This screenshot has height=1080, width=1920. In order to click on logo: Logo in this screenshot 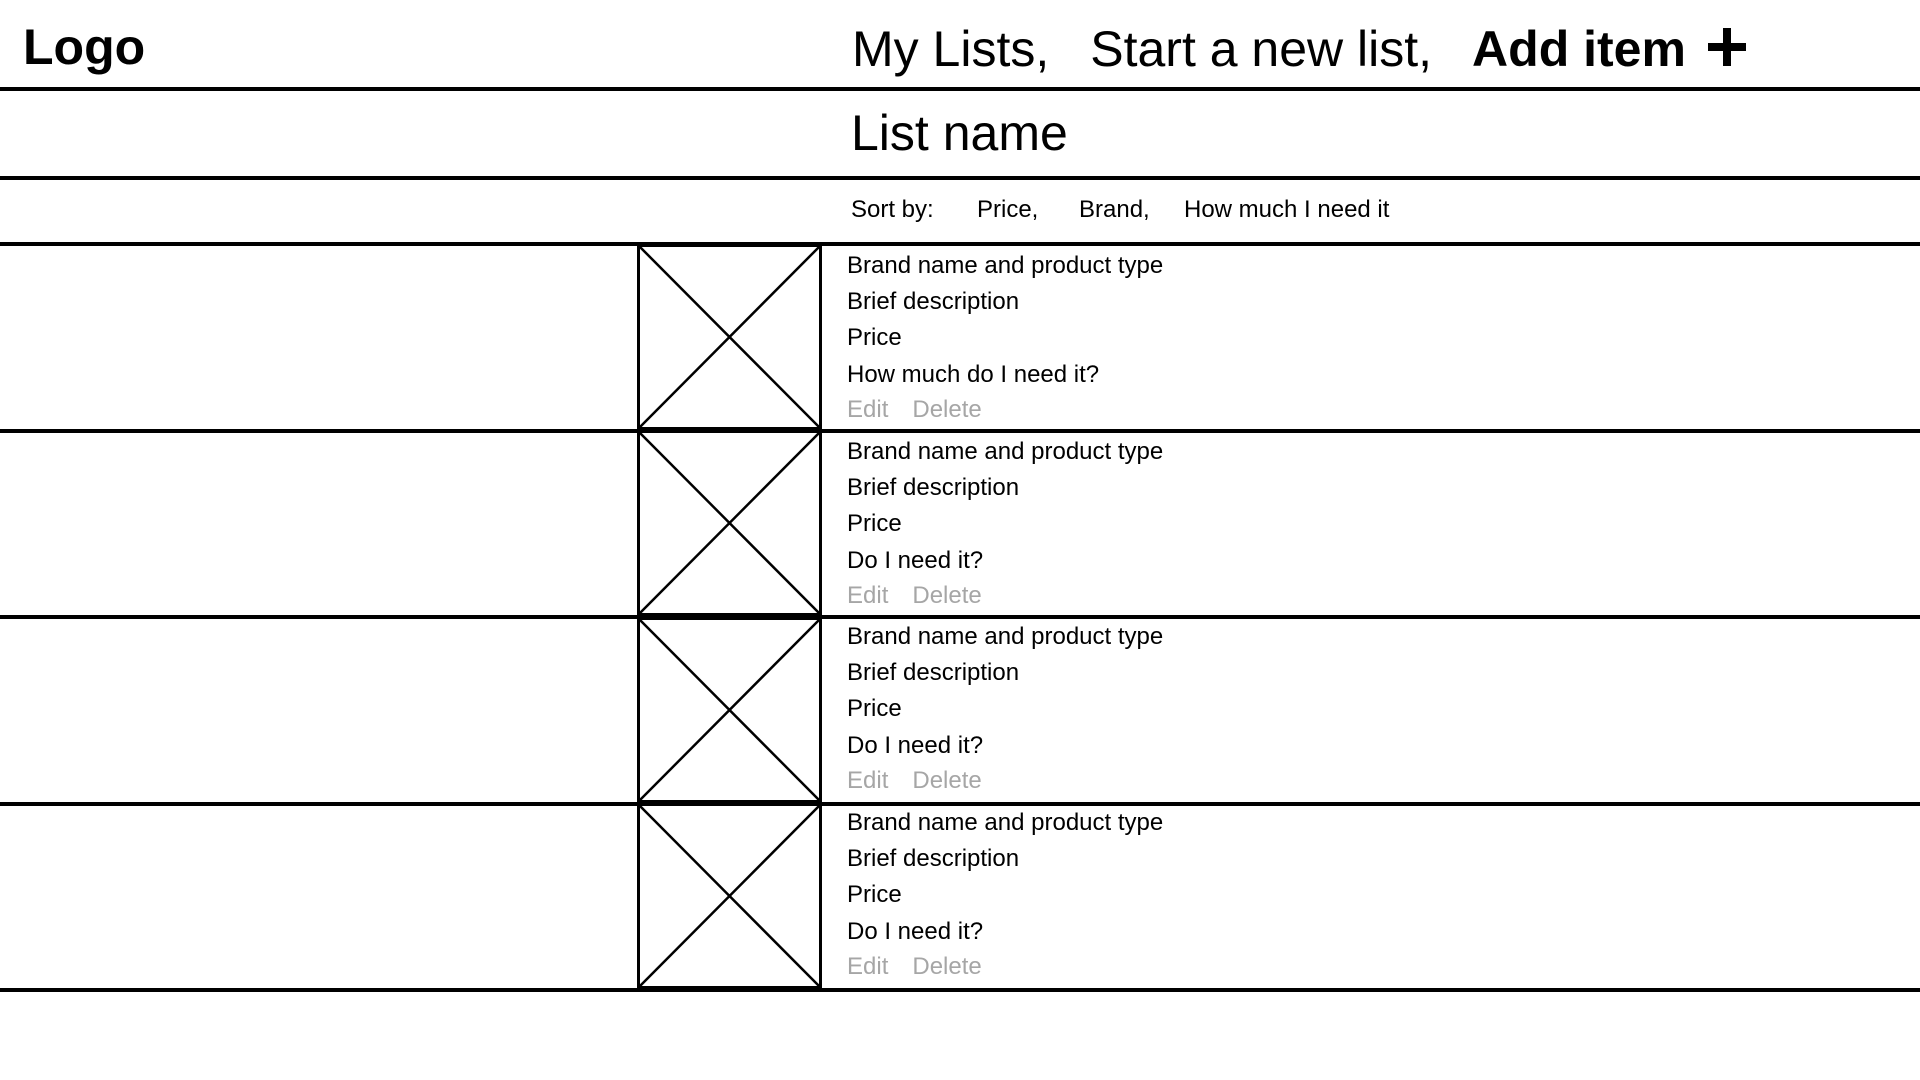, I will do `click(84, 47)`.